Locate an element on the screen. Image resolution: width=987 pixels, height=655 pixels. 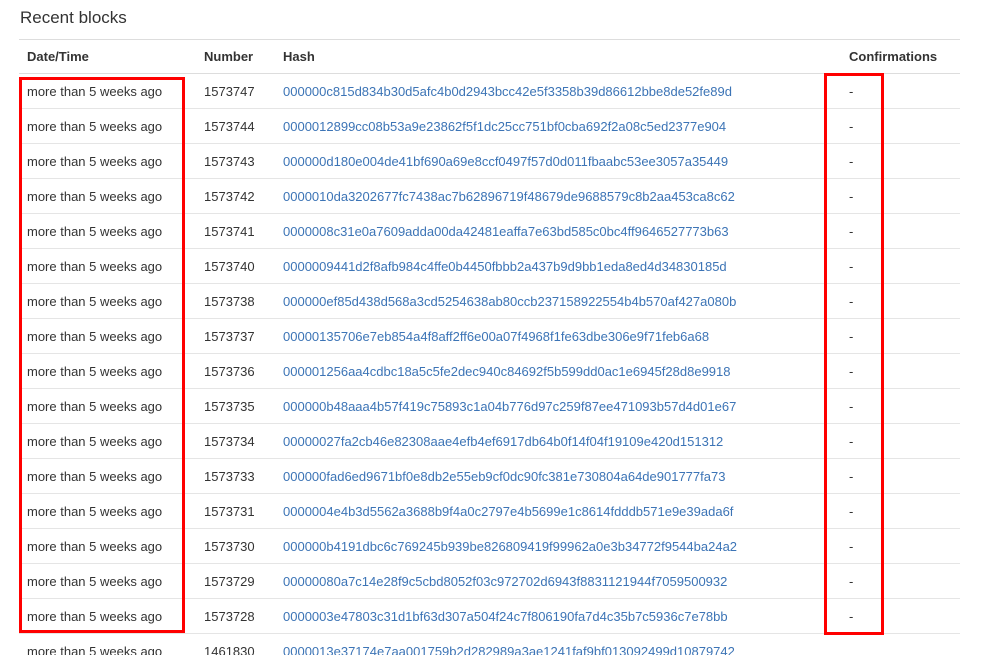
block-number-cell: 1573735 is located at coordinates (235, 406).